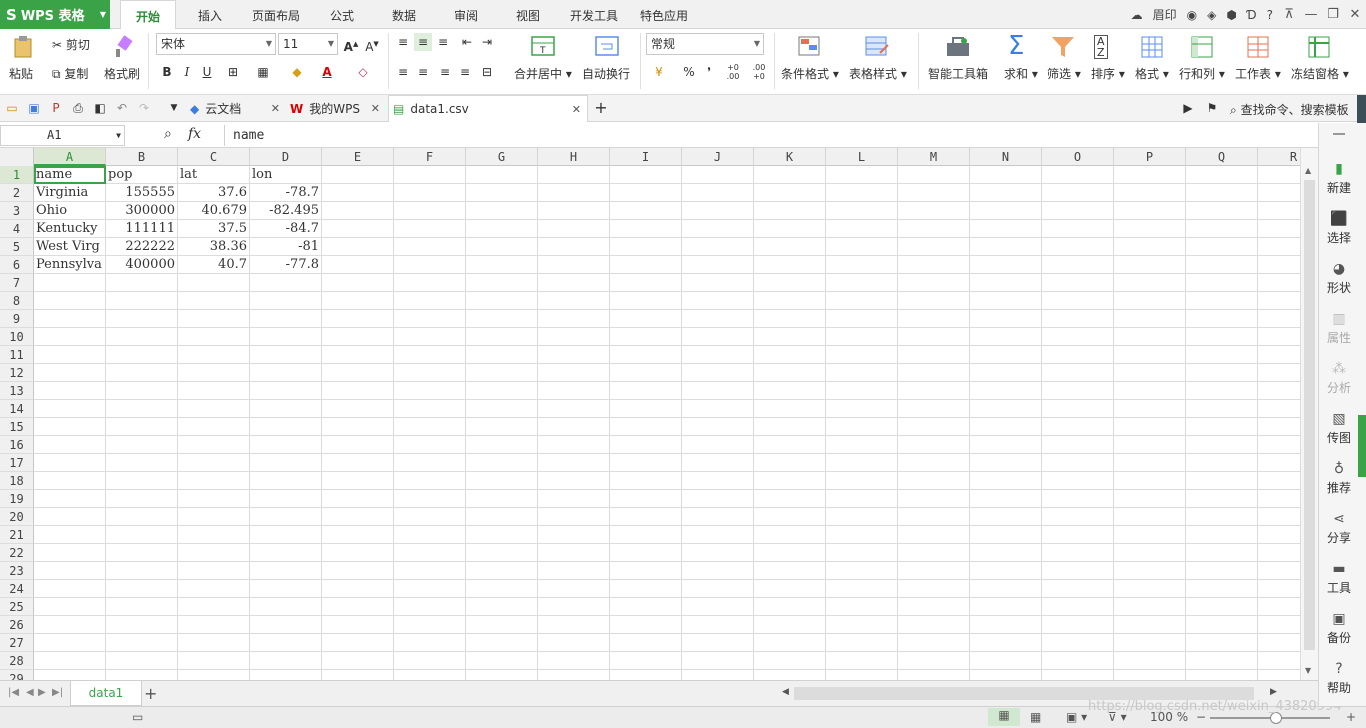  What do you see at coordinates (1279, 283) in the screenshot?
I see `cell-r7` at bounding box center [1279, 283].